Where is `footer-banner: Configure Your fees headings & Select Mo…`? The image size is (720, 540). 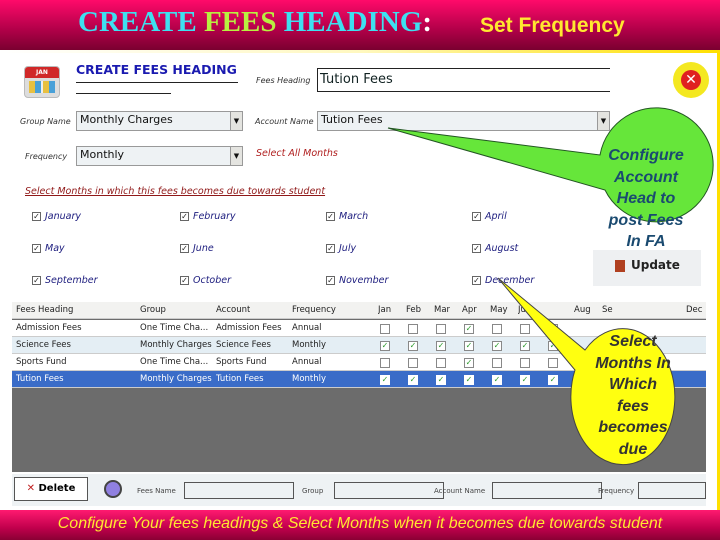
footer-banner: Configure Your fees headings & Select Mo… is located at coordinates (360, 525).